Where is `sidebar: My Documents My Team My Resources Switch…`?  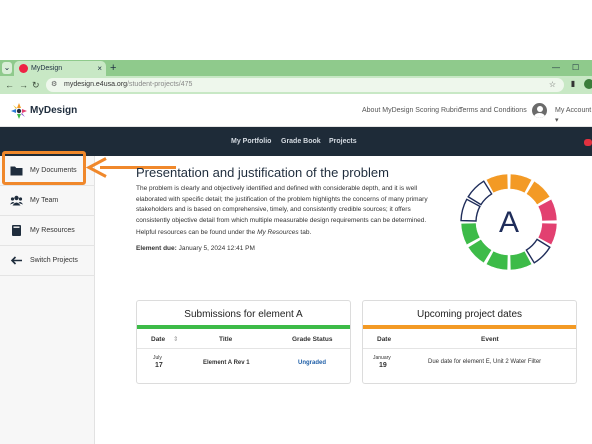 sidebar: My Documents My Team My Resources Switch… is located at coordinates (47, 300).